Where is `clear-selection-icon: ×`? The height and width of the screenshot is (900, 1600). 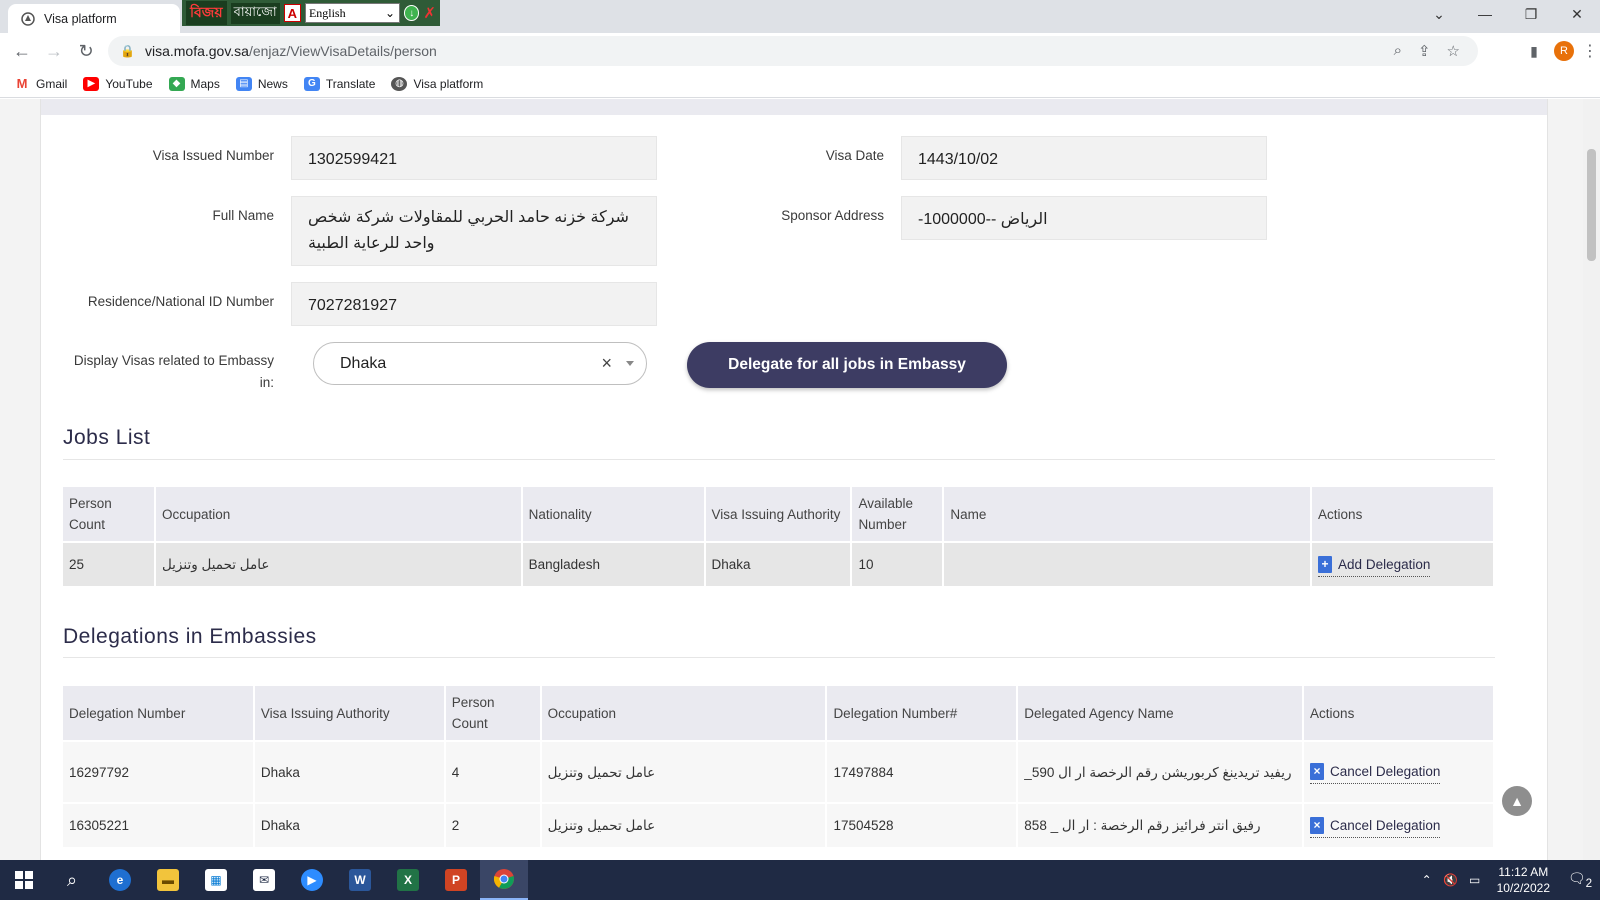 clear-selection-icon: × is located at coordinates (606, 363).